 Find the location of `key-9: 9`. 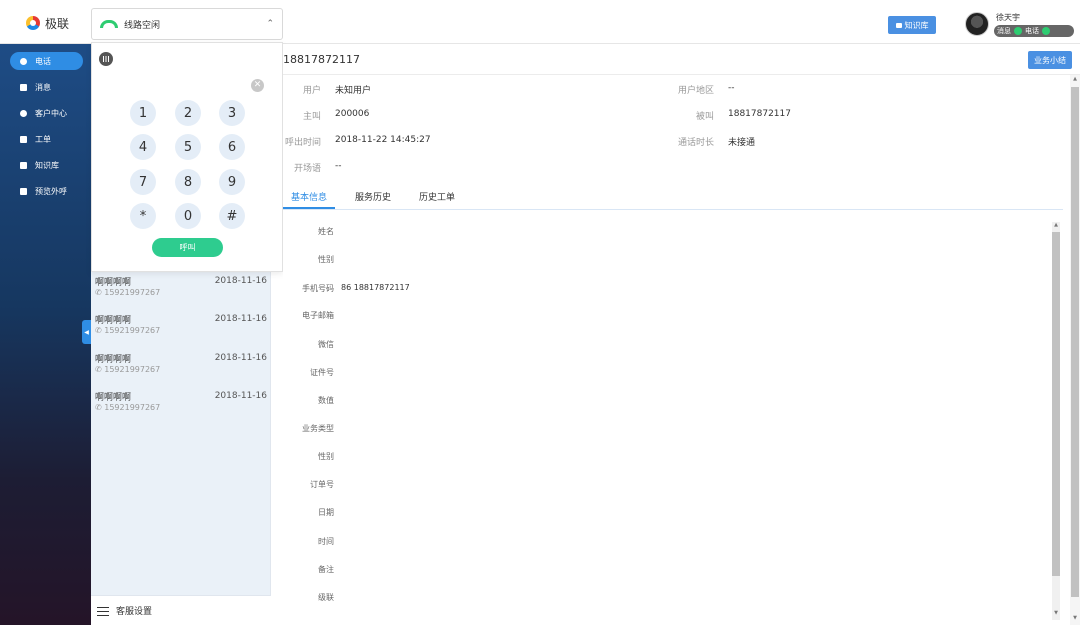

key-9: 9 is located at coordinates (232, 182).